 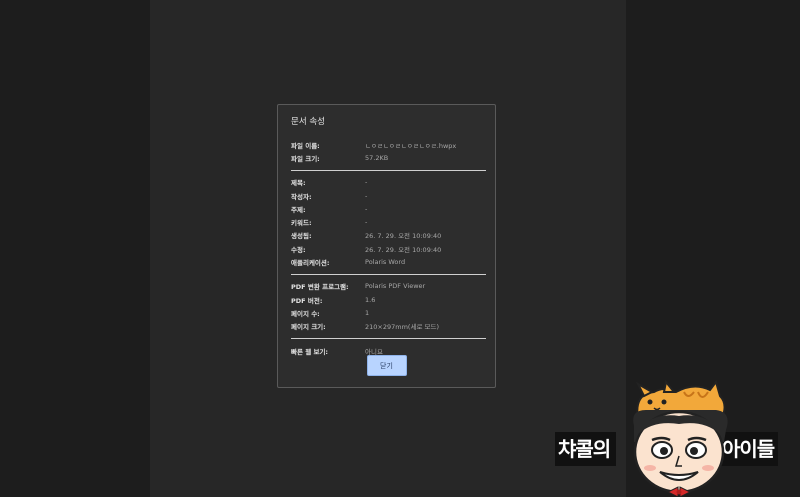 What do you see at coordinates (305, 145) in the screenshot?
I see `property-label: 파일 이름:` at bounding box center [305, 145].